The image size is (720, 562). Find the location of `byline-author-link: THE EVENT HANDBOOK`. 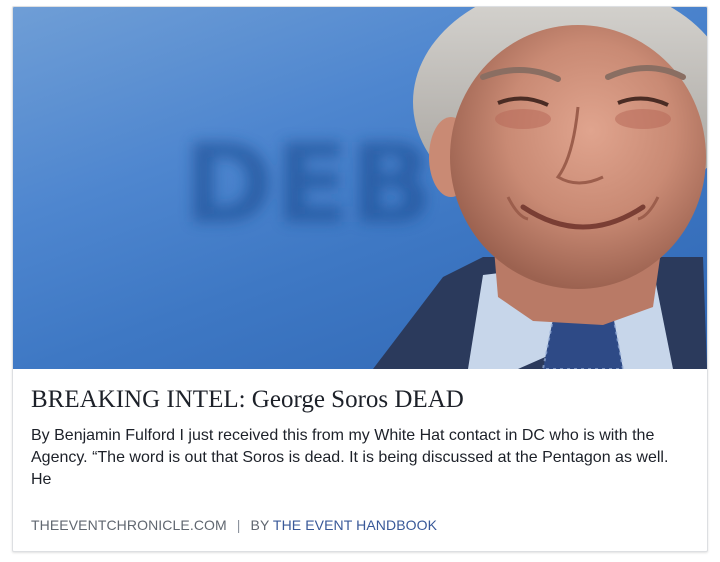

byline-author-link: THE EVENT HANDBOOK is located at coordinates (355, 525).